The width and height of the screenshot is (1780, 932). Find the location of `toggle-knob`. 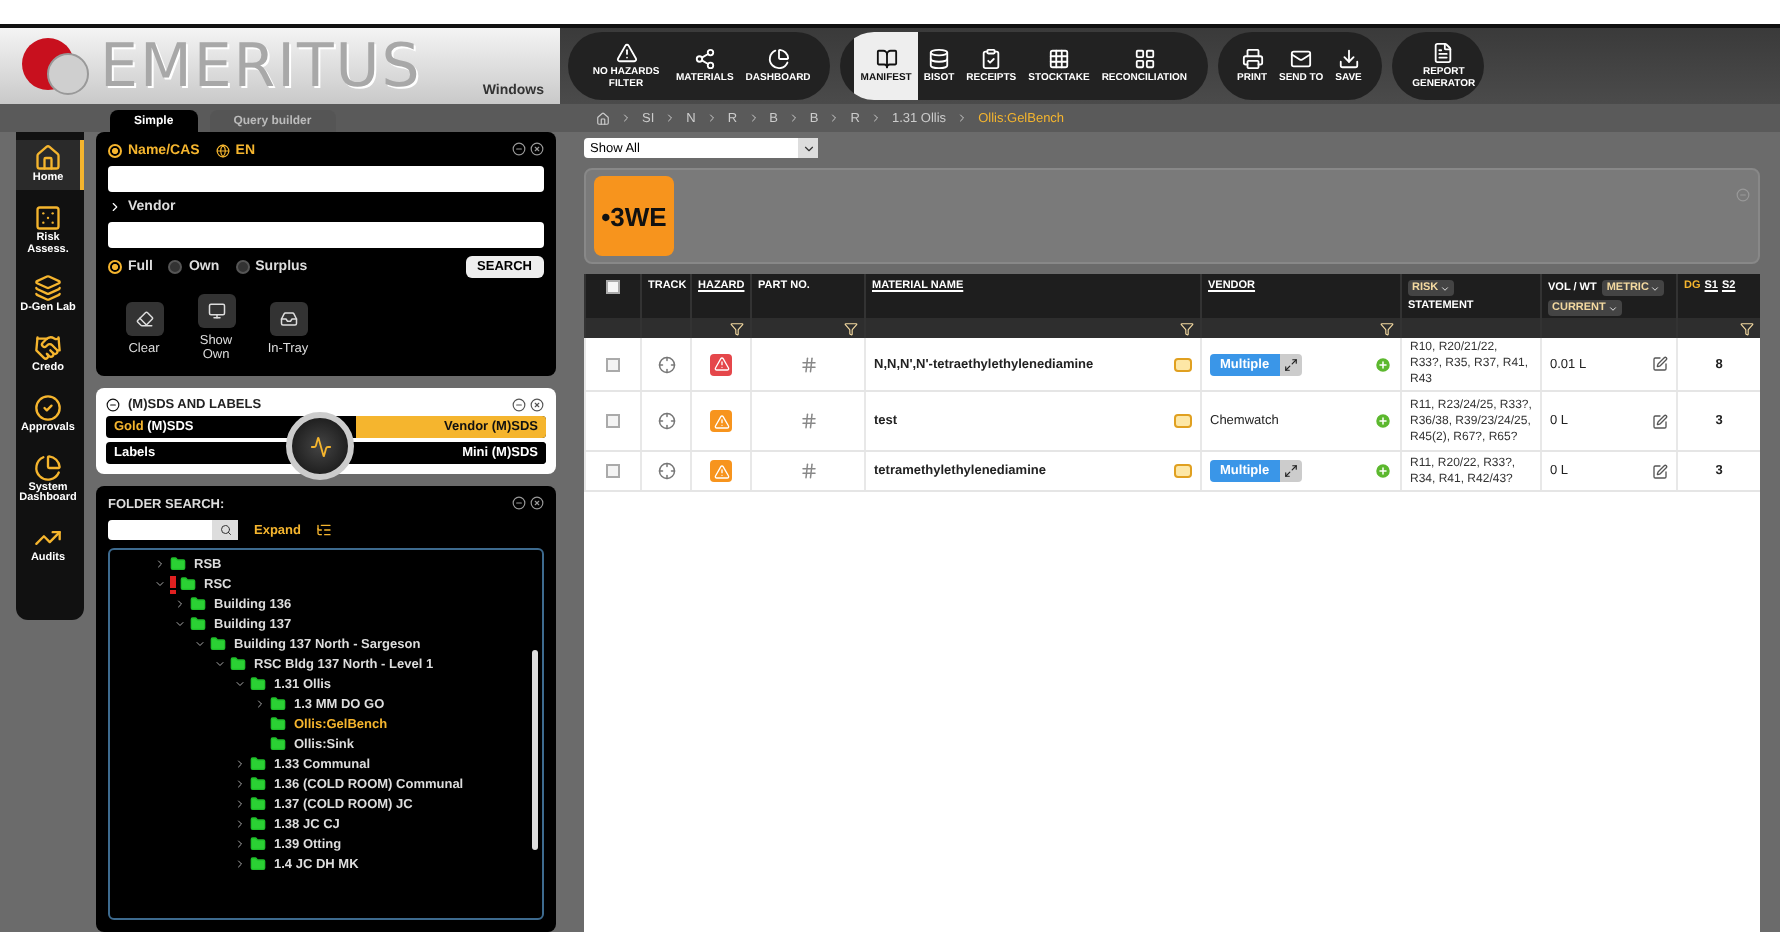

toggle-knob is located at coordinates (320, 446).